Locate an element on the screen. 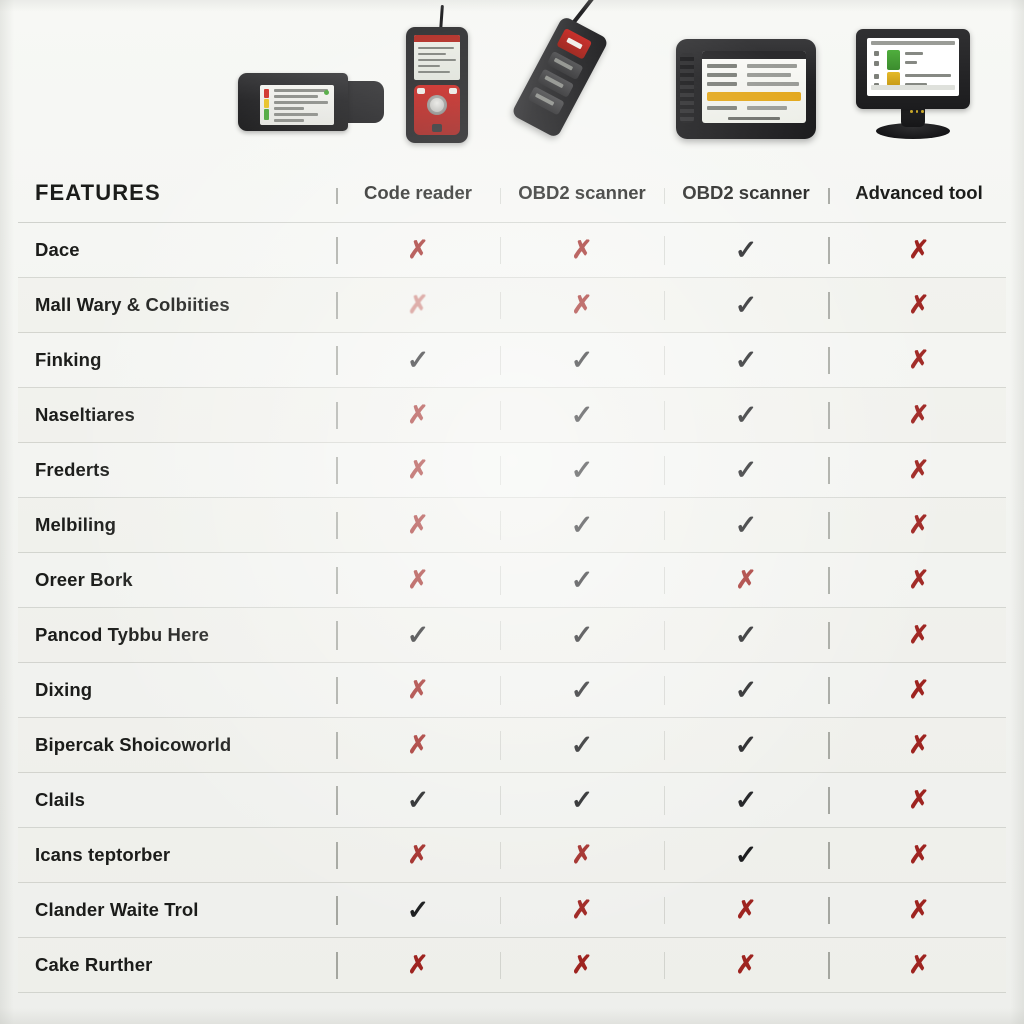 The width and height of the screenshot is (1024, 1024). column-header-code-reader: Code reader is located at coordinates (418, 193).